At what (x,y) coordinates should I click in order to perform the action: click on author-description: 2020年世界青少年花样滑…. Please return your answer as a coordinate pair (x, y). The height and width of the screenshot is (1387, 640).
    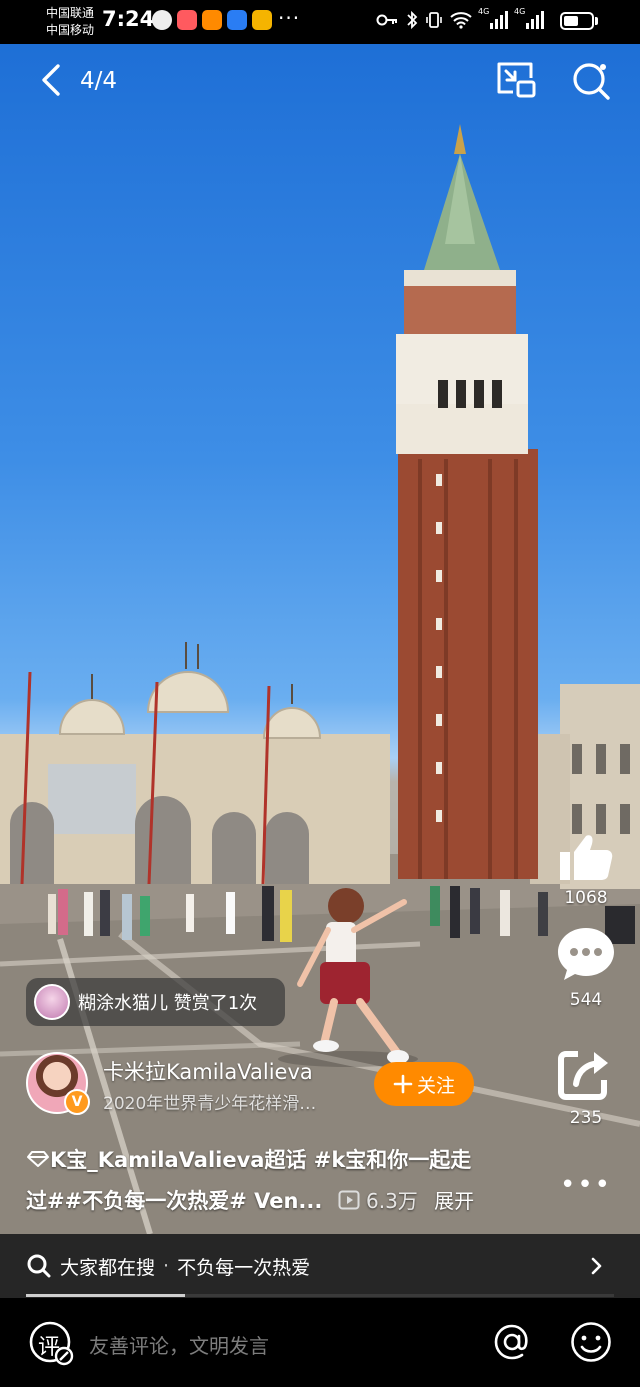
    Looking at the image, I should click on (210, 1104).